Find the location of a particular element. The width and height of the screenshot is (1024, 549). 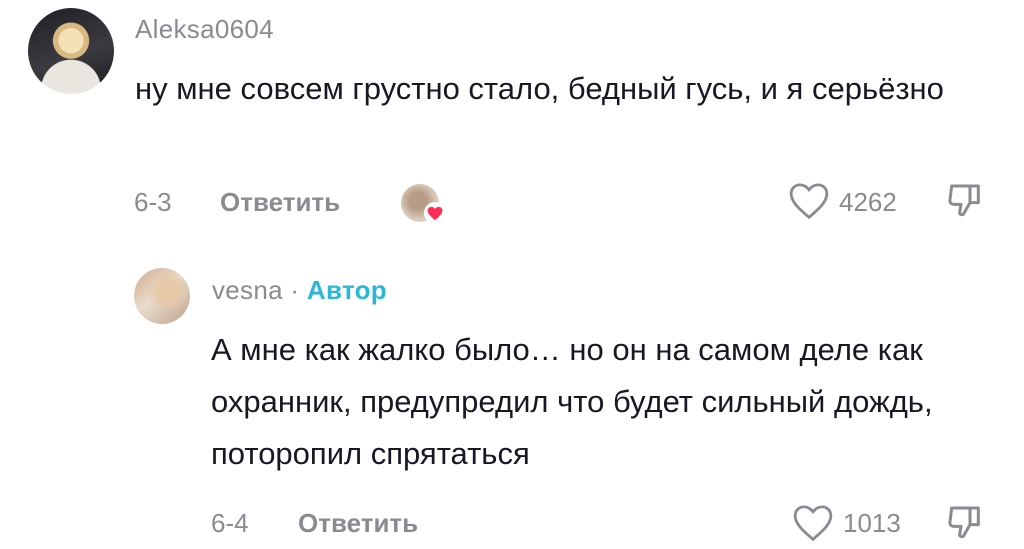

like-count: 1013 is located at coordinates (872, 523).